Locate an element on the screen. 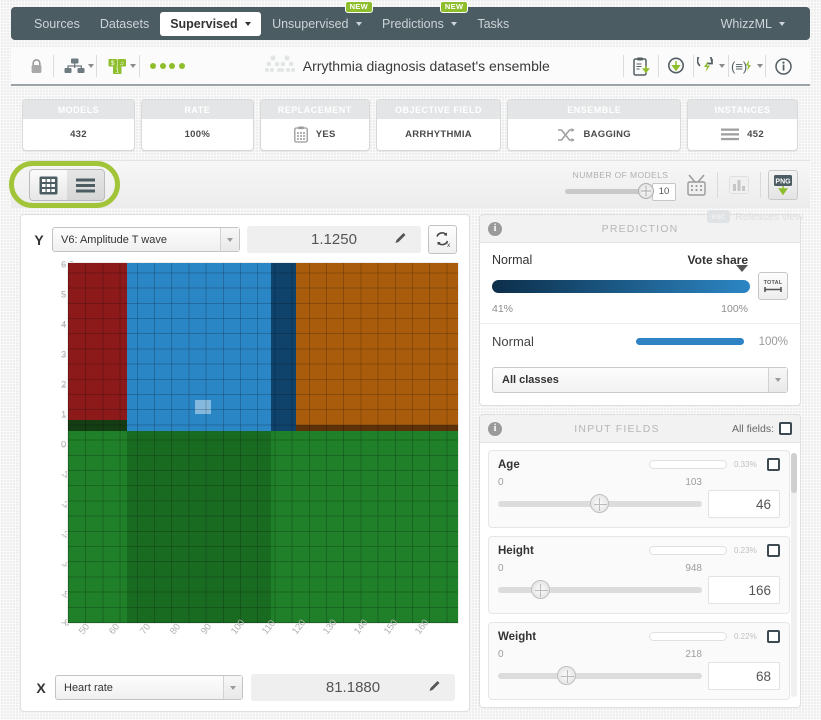  list-view-icon is located at coordinates (85, 185).